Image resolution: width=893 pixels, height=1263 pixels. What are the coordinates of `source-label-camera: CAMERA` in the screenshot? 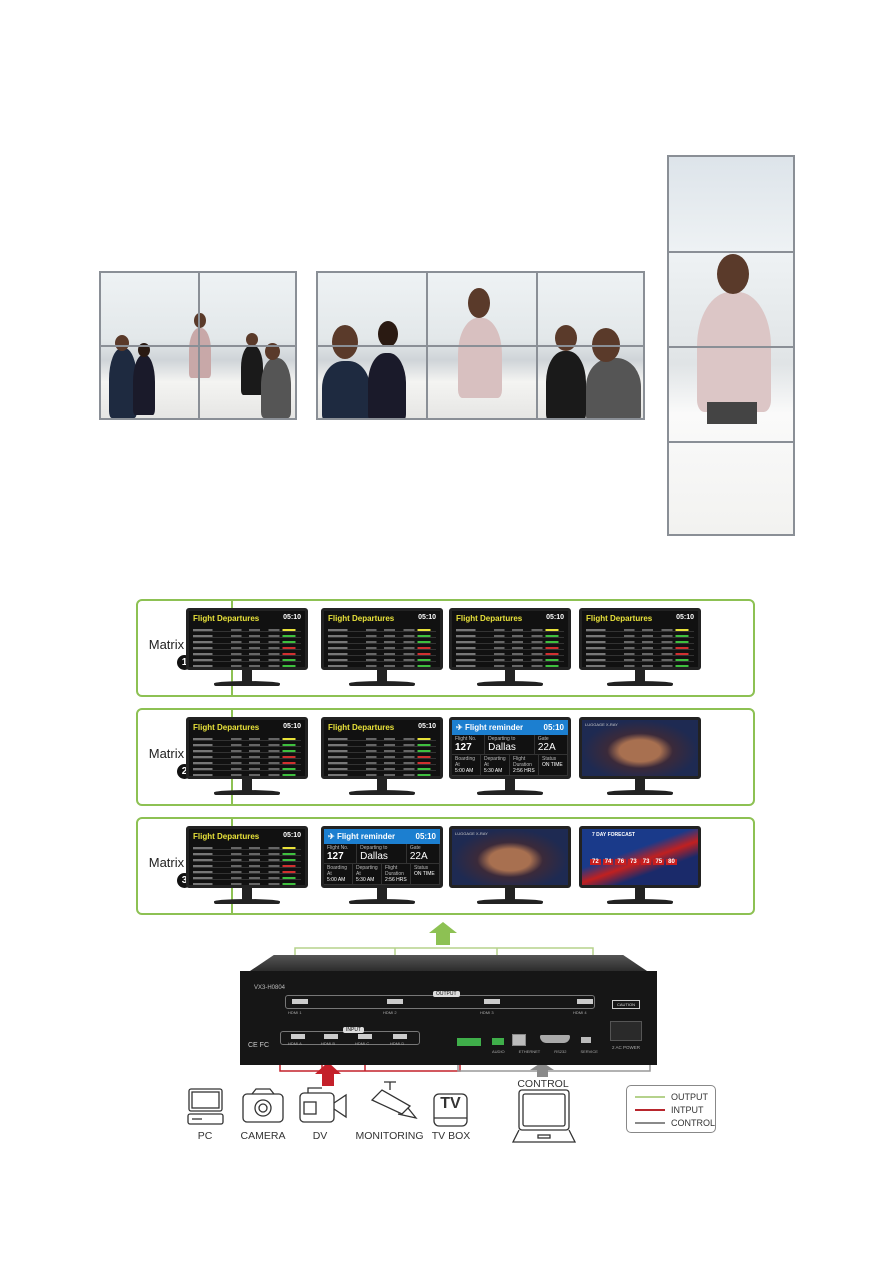 It's located at (263, 1136).